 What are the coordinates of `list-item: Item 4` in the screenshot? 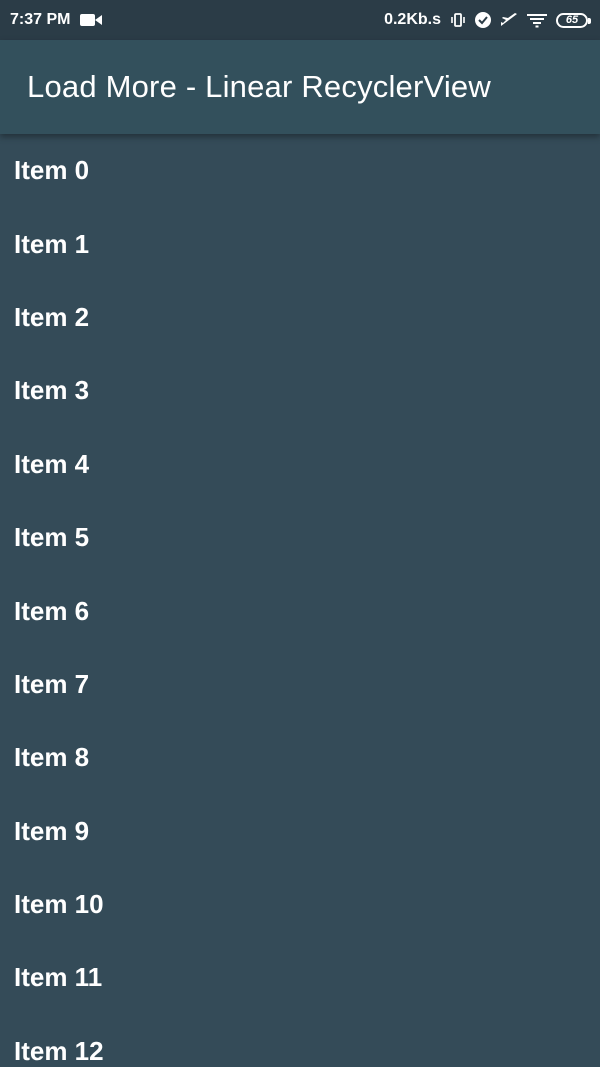 It's located at (300, 464).